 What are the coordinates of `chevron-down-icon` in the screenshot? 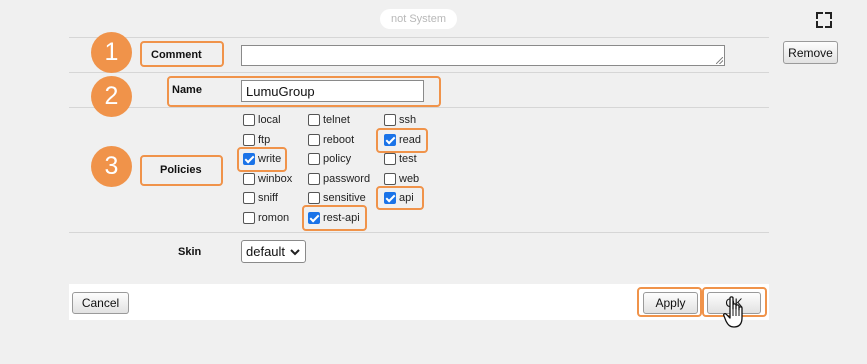 It's located at (295, 251).